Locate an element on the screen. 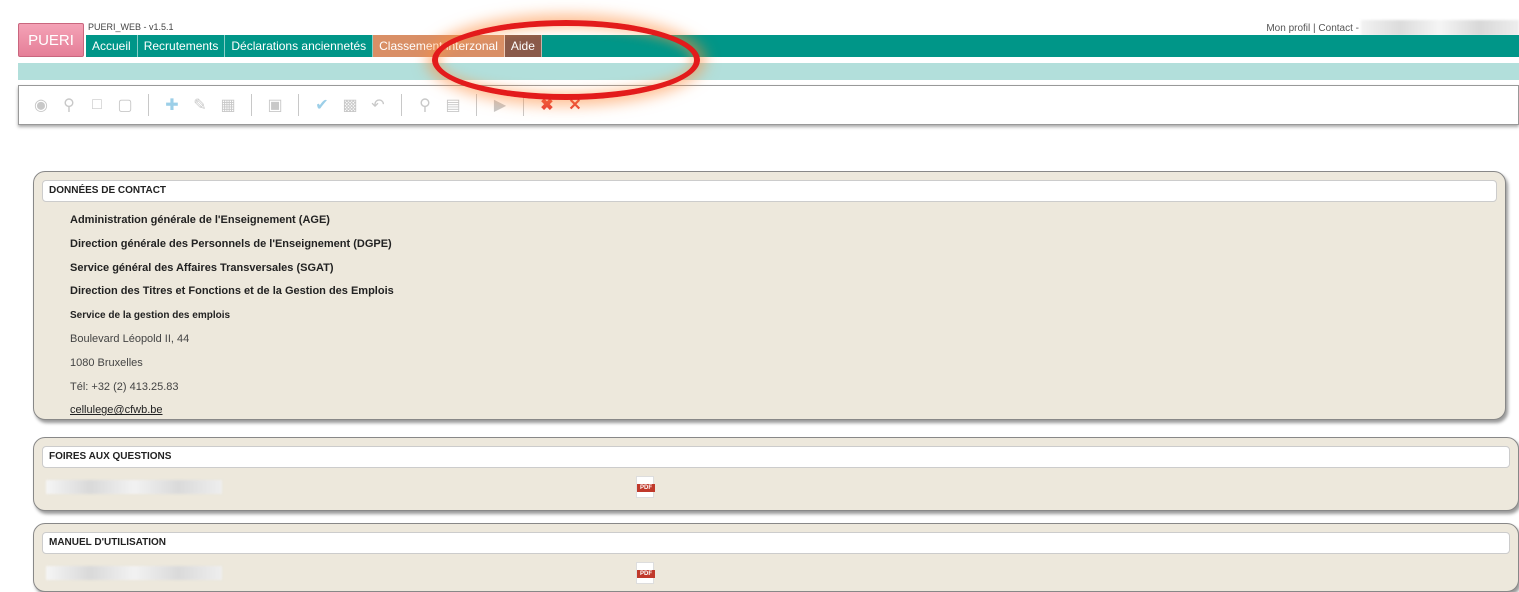 This screenshot has width=1519, height=592. app-version: PUERI_WEB - v1.5.1 is located at coordinates (131, 27).